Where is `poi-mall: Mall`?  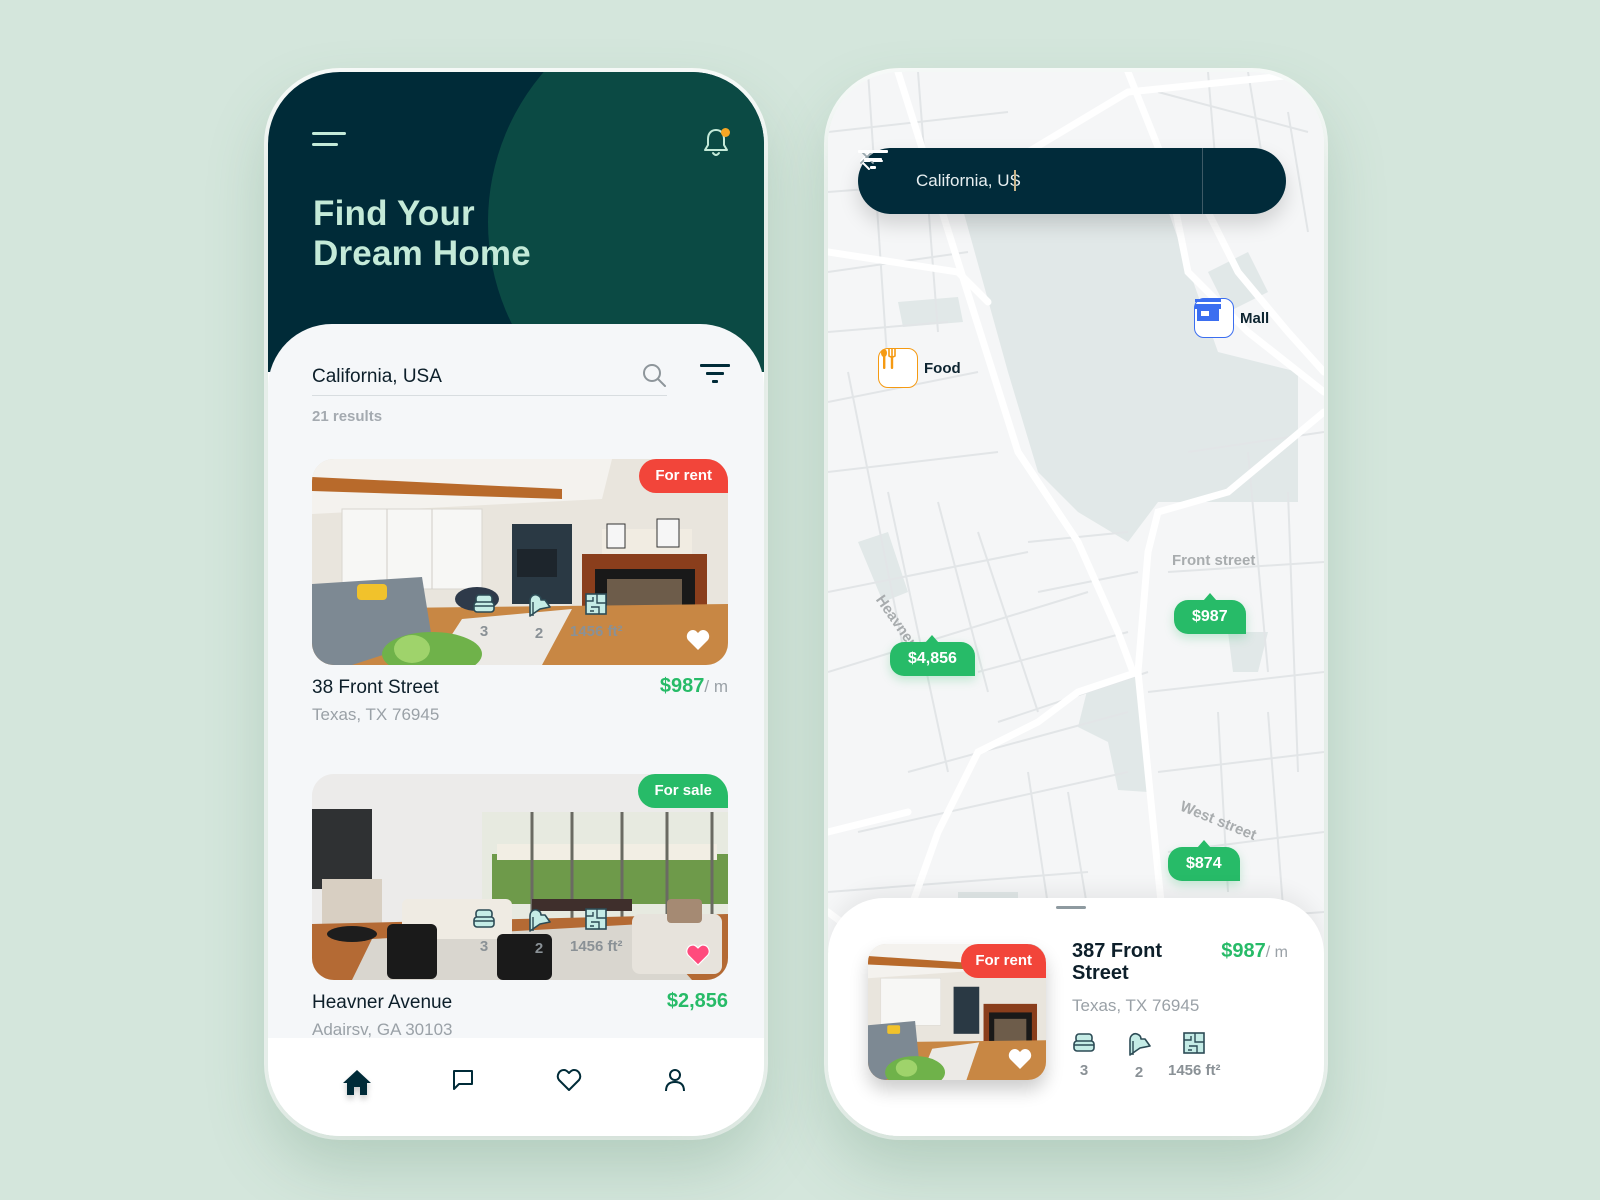 poi-mall: Mall is located at coordinates (1231, 318).